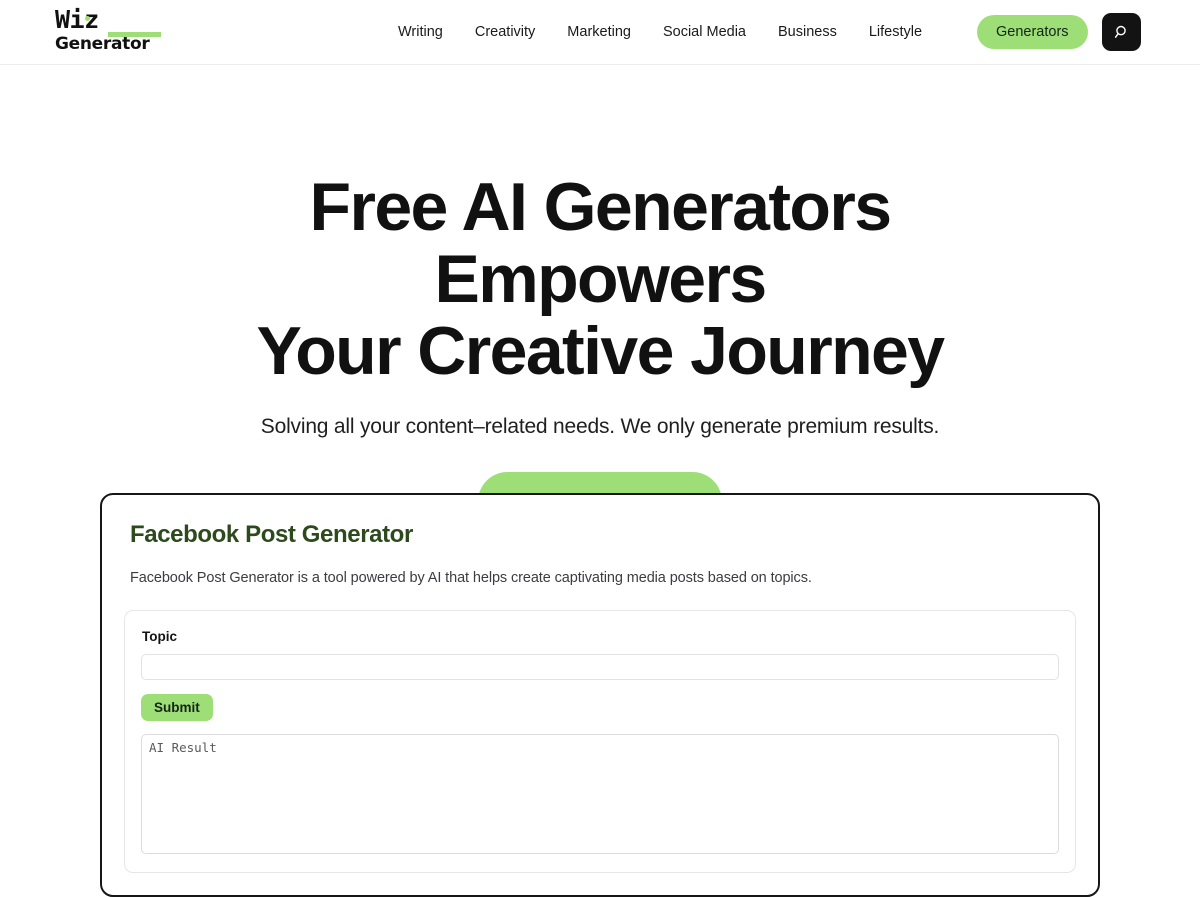 The height and width of the screenshot is (897, 1200). What do you see at coordinates (134, 34) in the screenshot?
I see `brand-underline-accent` at bounding box center [134, 34].